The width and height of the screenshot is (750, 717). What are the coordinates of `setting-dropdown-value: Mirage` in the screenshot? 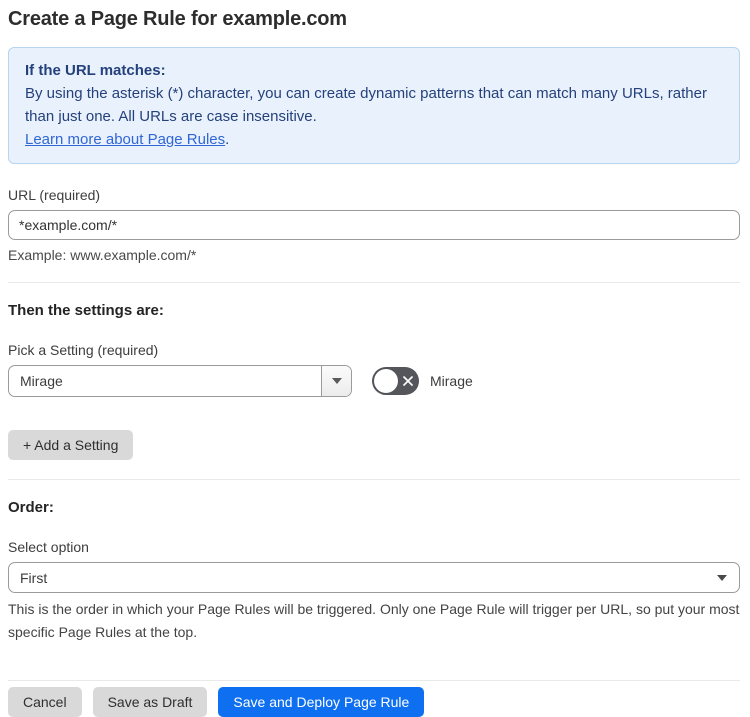 It's located at (41, 381).